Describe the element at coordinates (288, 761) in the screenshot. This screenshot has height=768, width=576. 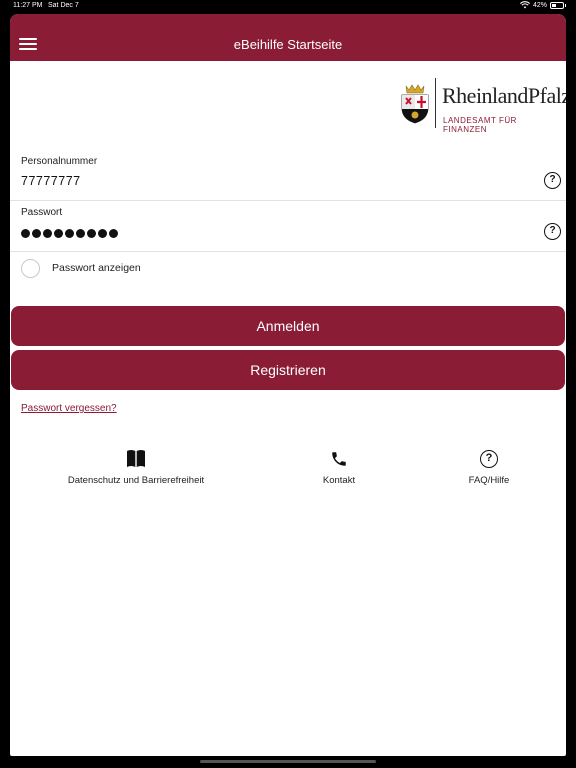
I see `home-indicator` at that location.